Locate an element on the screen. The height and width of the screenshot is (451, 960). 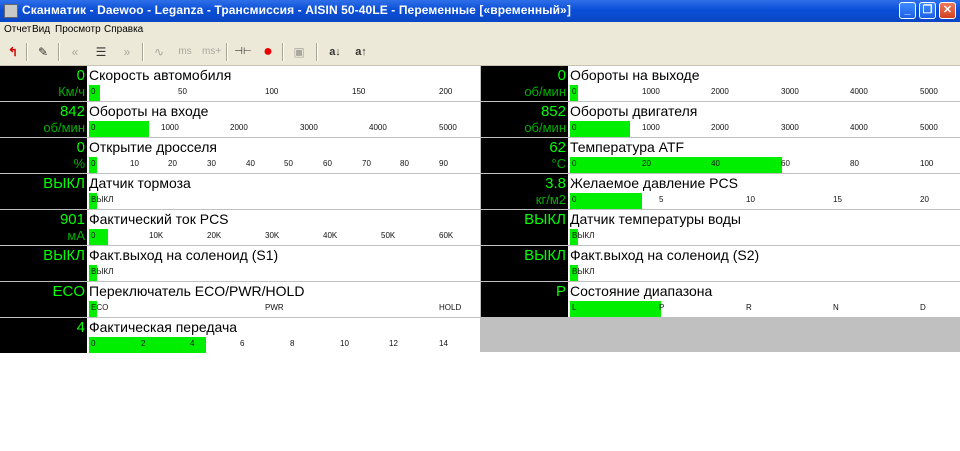
scale-tick-label: ВЫКЛ is located at coordinates (102, 271).